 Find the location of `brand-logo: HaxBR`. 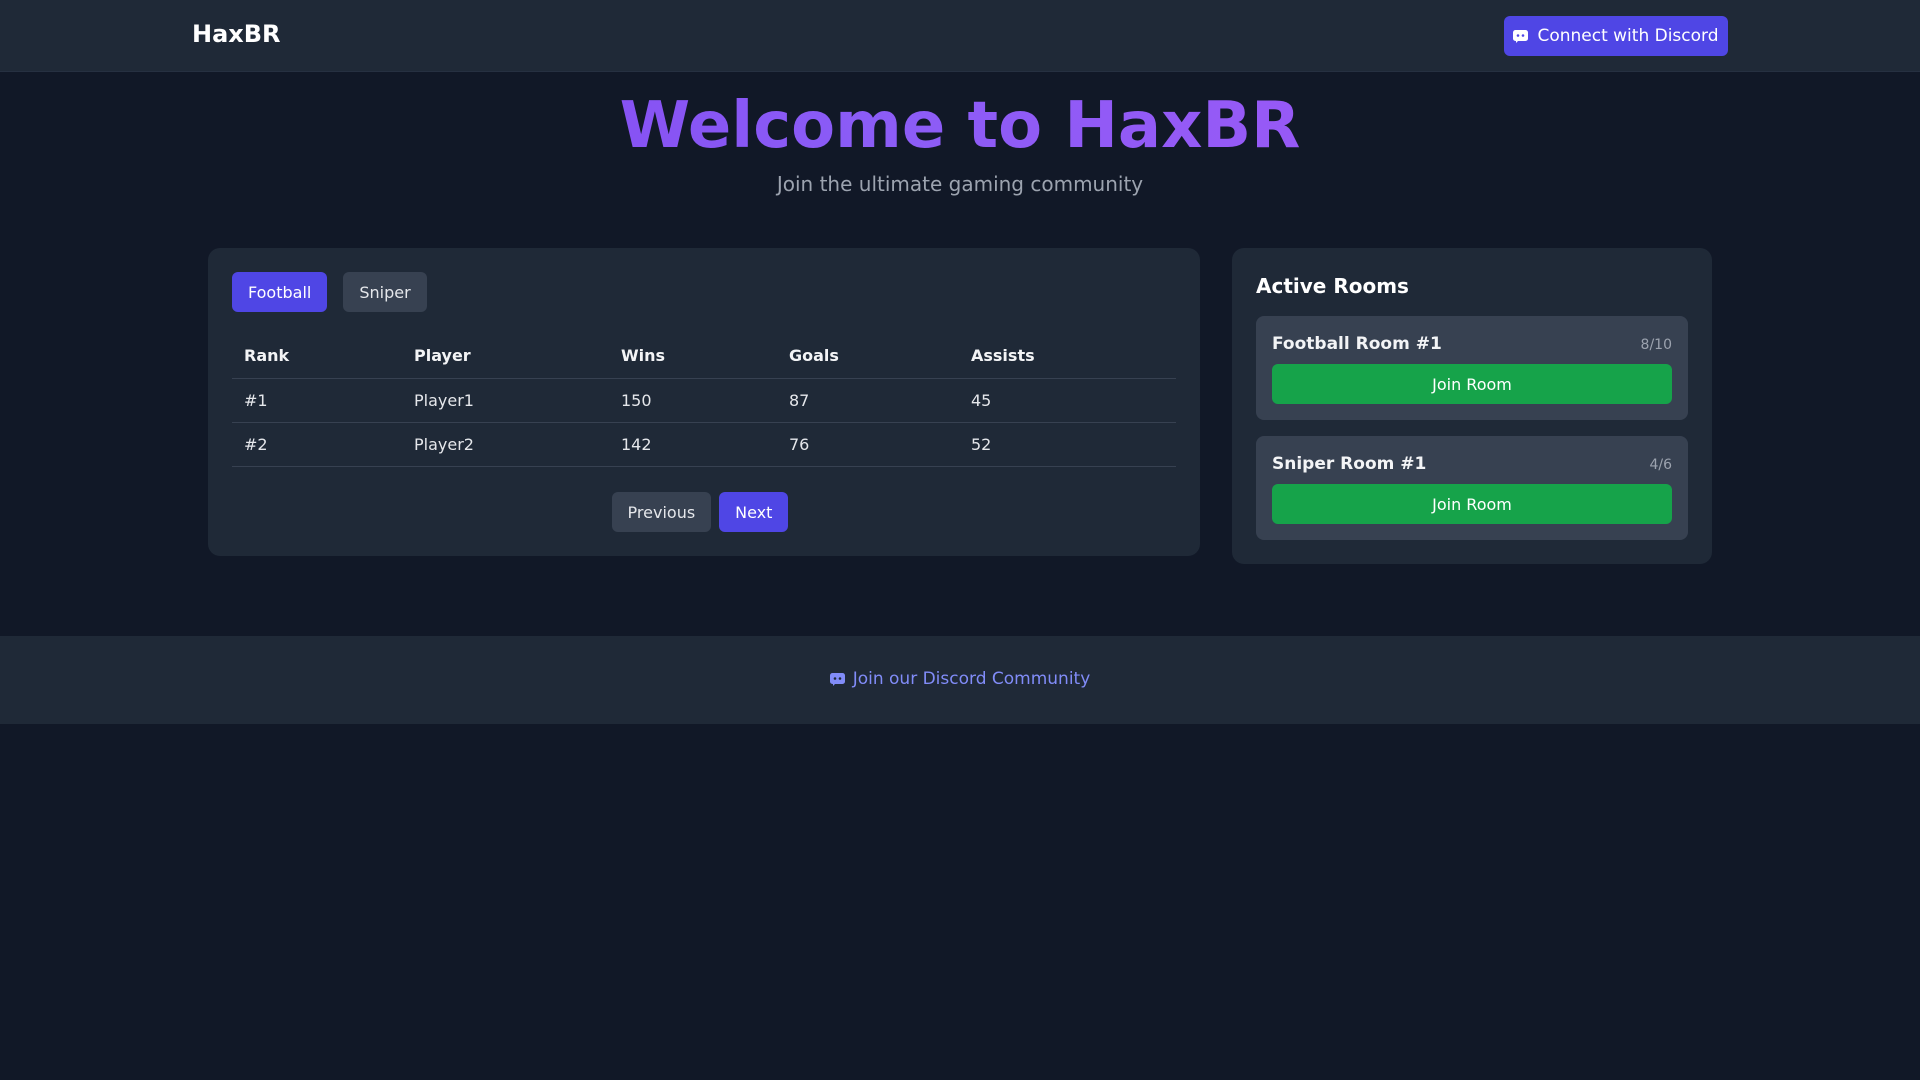

brand-logo: HaxBR is located at coordinates (236, 34).